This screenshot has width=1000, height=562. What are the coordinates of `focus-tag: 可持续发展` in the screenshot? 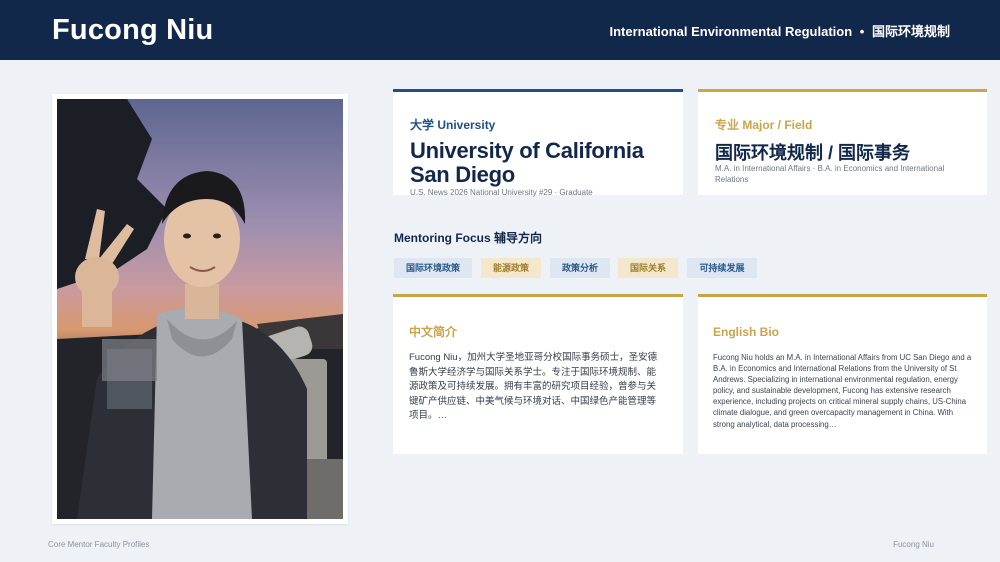 It's located at (722, 268).